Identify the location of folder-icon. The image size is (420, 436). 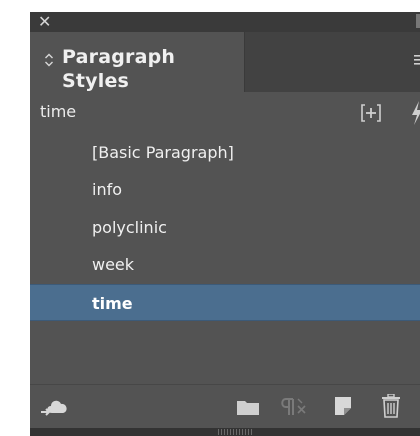
(248, 407).